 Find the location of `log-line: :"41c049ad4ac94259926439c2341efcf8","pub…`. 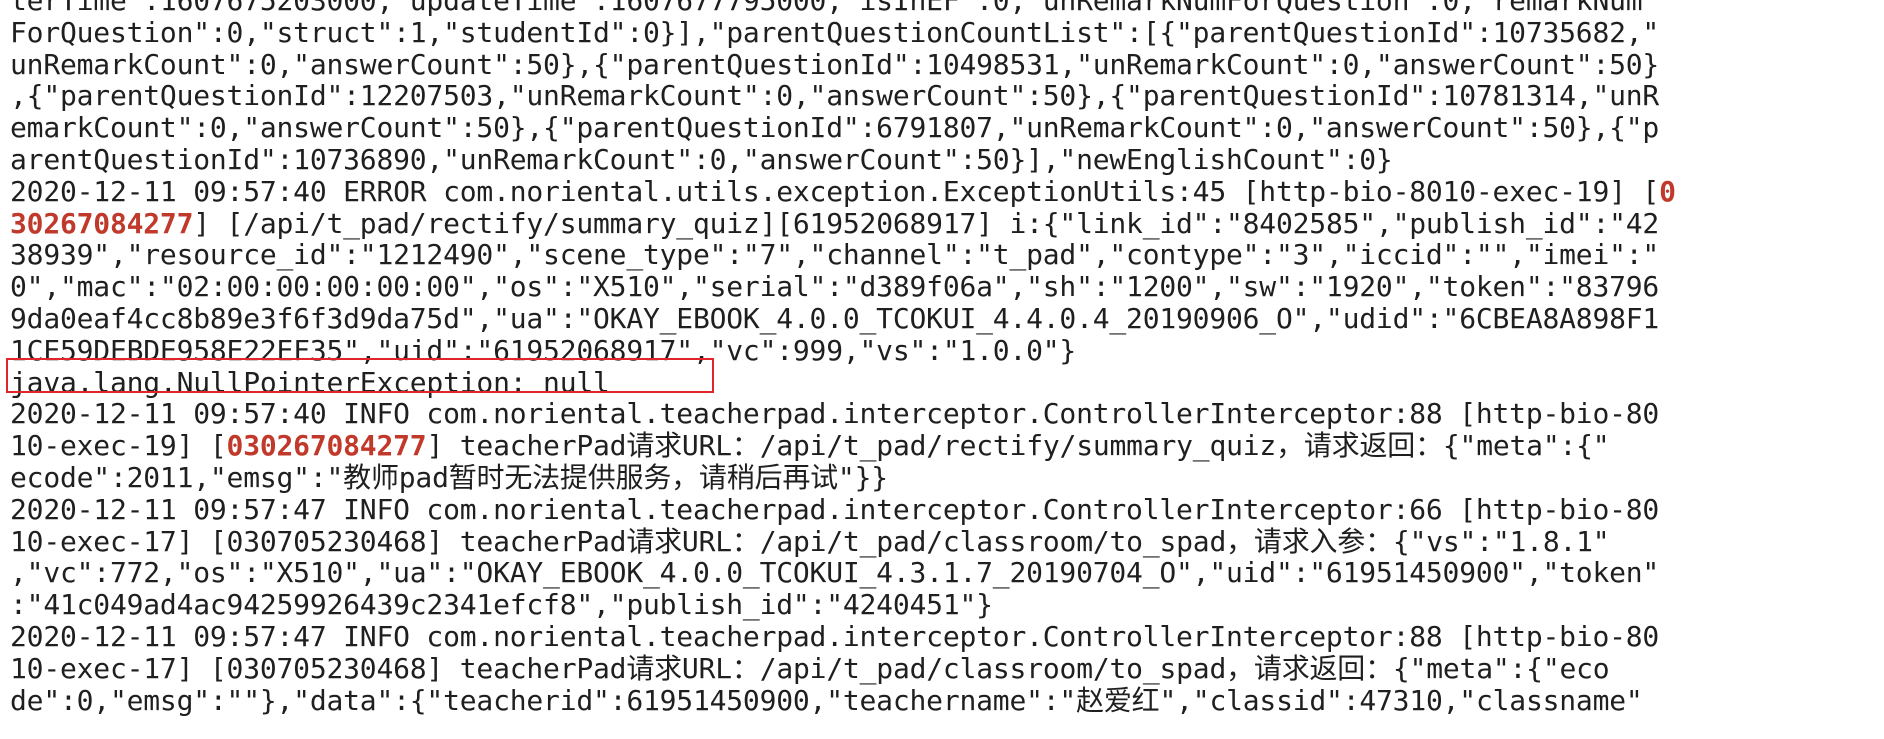

log-line: :"41c049ad4ac94259926439c2341efcf8","pub… is located at coordinates (501, 605).